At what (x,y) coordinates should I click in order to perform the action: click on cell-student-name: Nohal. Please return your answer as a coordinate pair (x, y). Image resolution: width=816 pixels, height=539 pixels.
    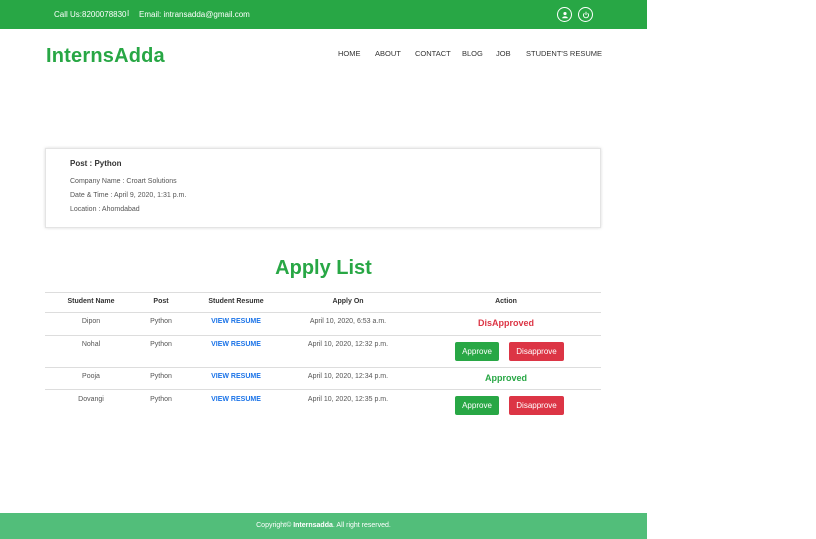
    Looking at the image, I should click on (91, 344).